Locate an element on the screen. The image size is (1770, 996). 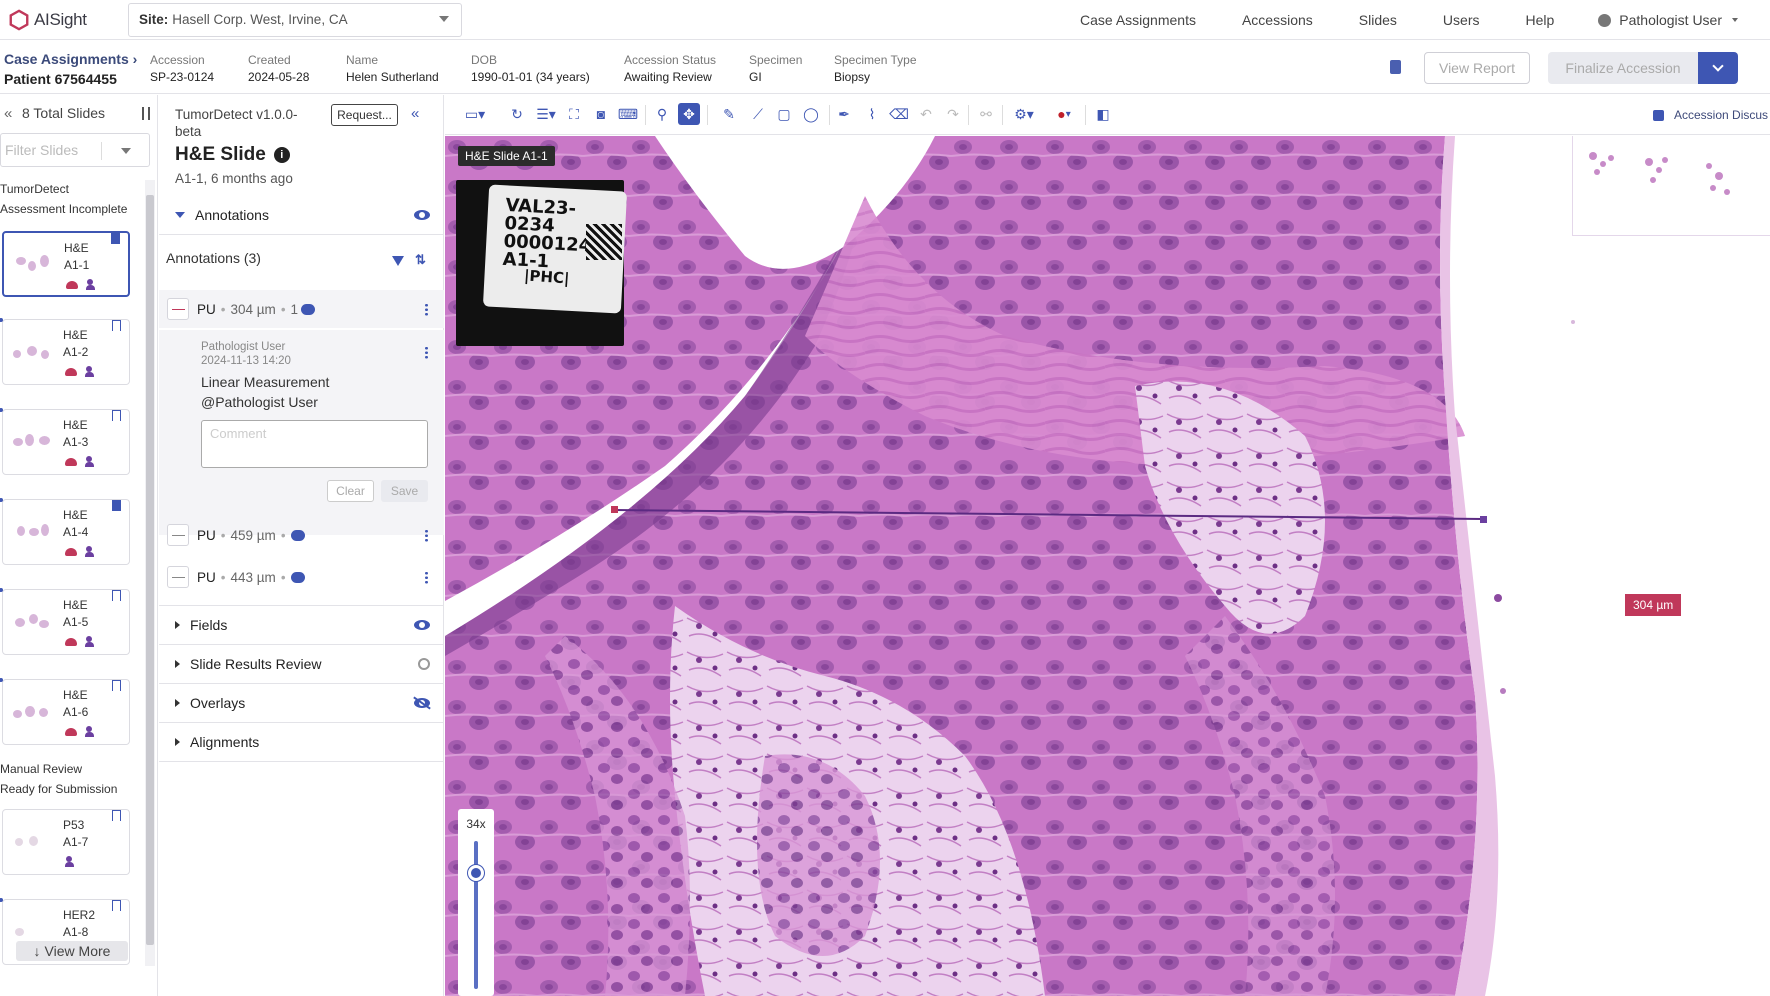
pencil-icon: ✎ is located at coordinates (729, 114).